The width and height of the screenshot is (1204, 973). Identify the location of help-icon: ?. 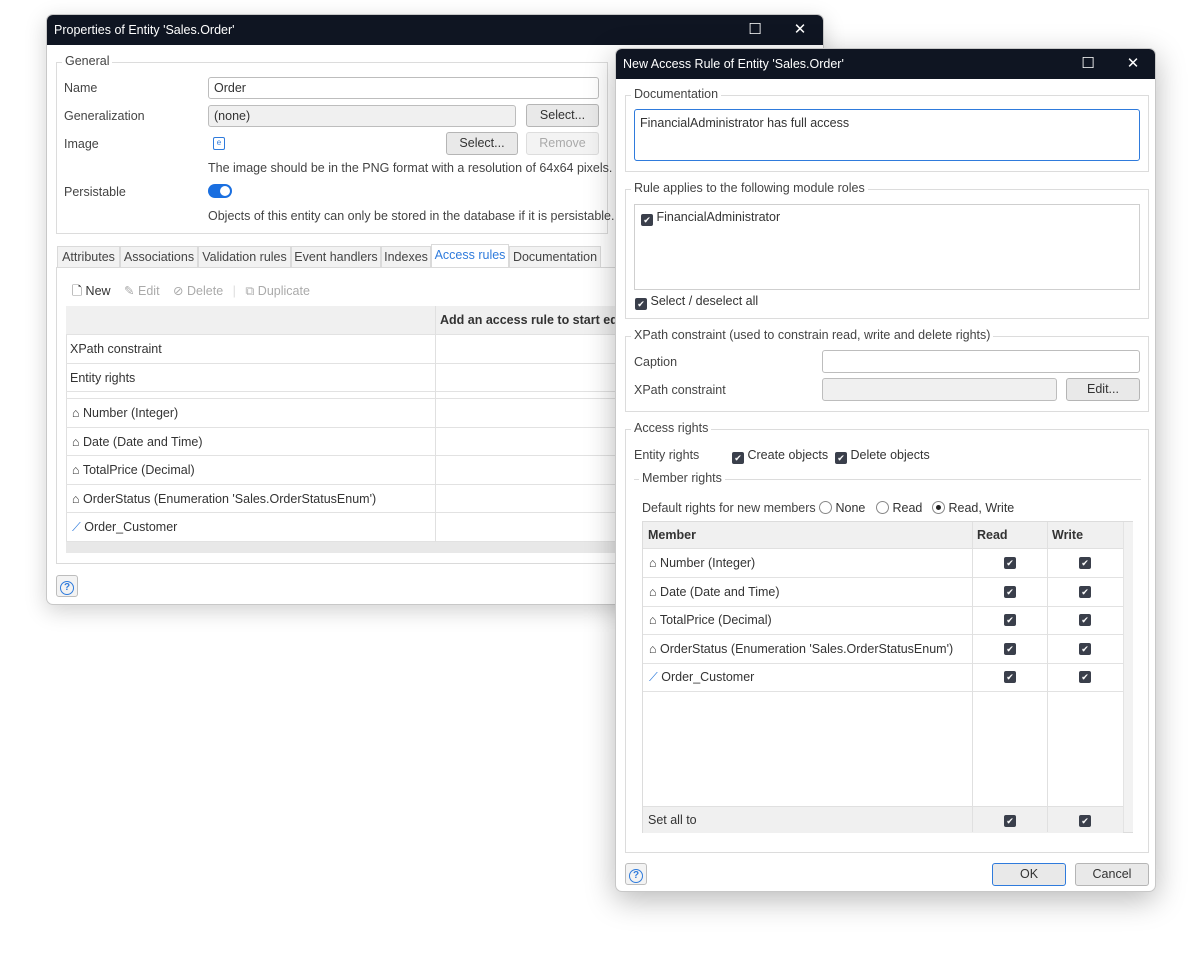
(67, 588).